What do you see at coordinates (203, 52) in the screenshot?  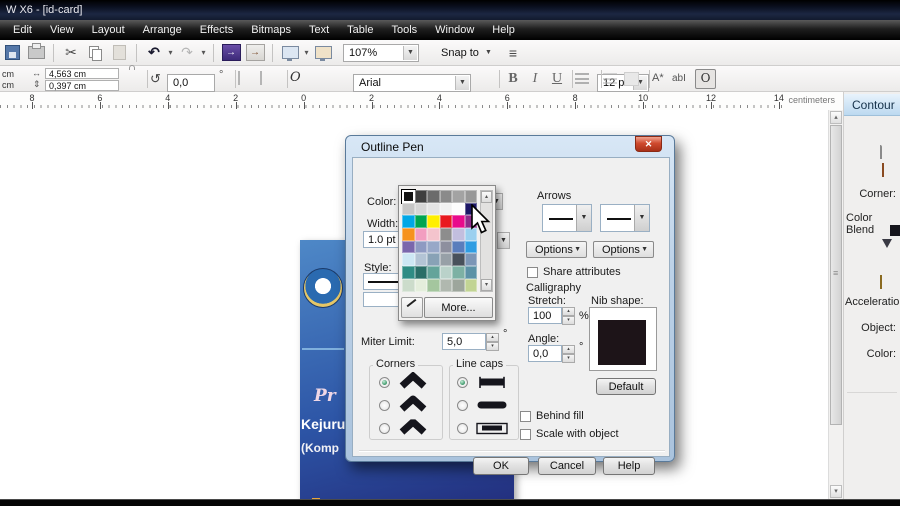 I see `redo-dropdown-icon: ▾` at bounding box center [203, 52].